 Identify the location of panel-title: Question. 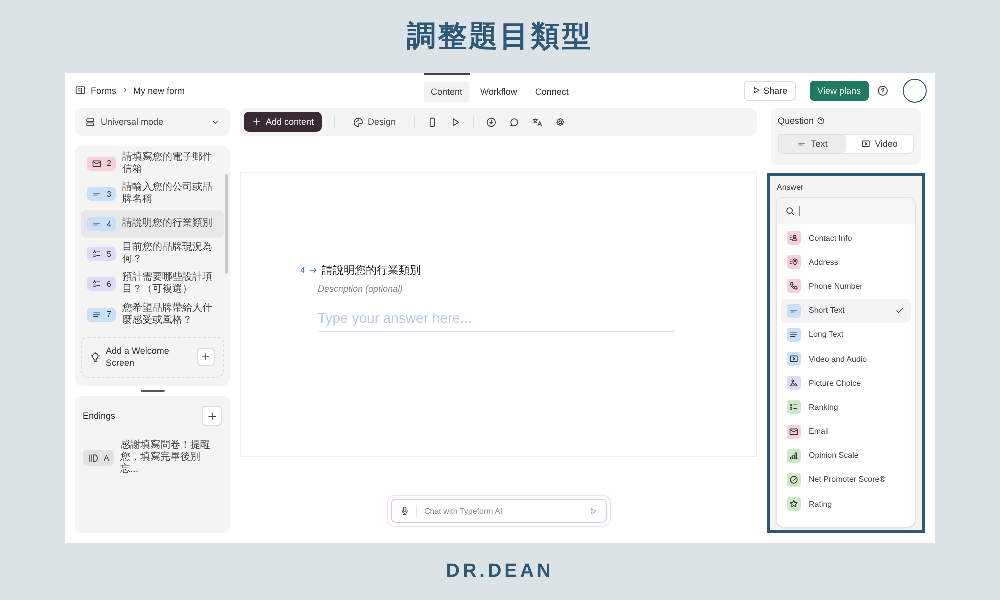
(796, 121).